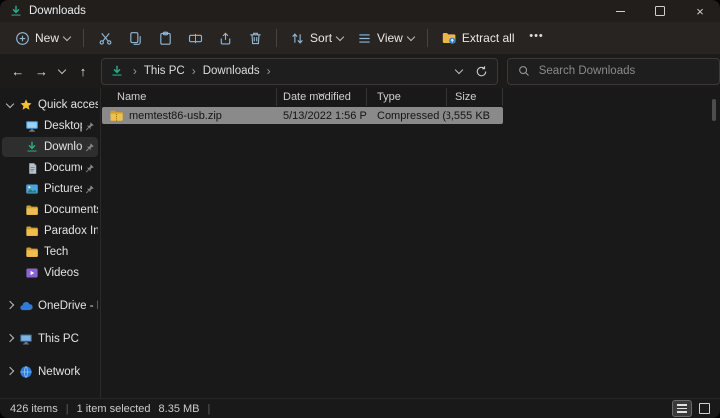 This screenshot has height=418, width=720. I want to click on column-header-label: Size, so click(466, 97).